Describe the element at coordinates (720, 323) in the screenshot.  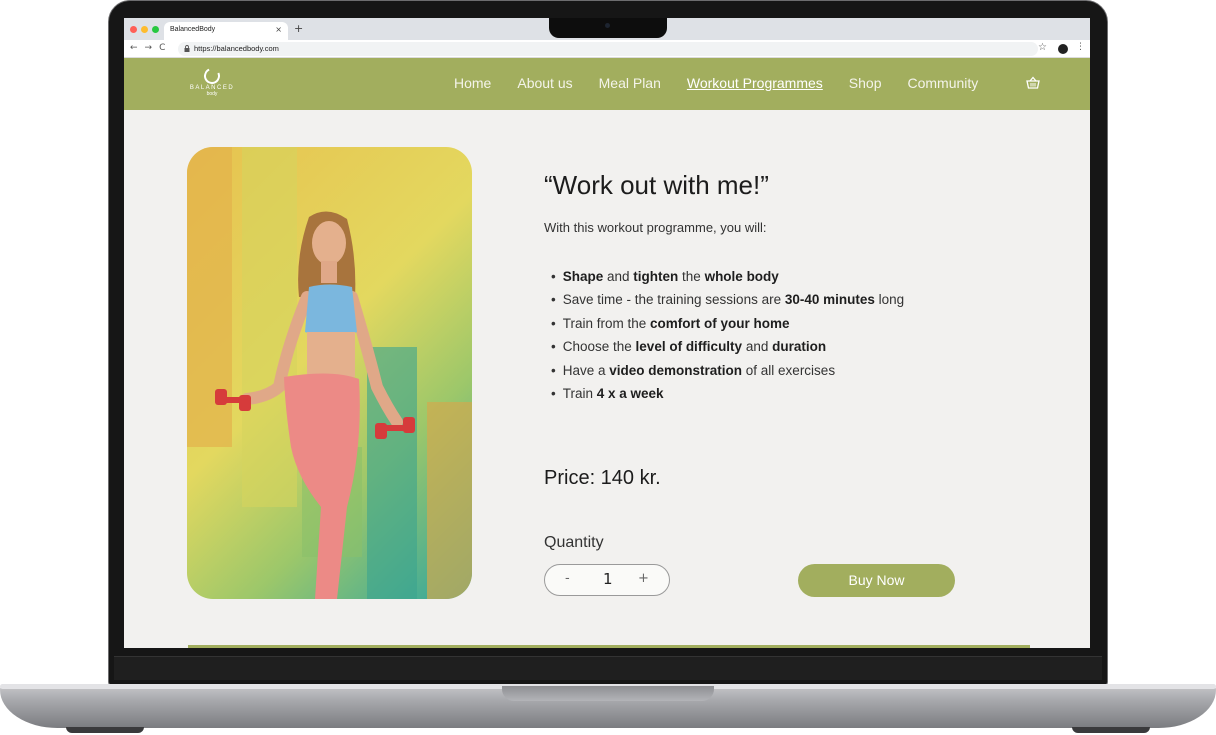
I see `benefit-text: comfort of your home` at that location.